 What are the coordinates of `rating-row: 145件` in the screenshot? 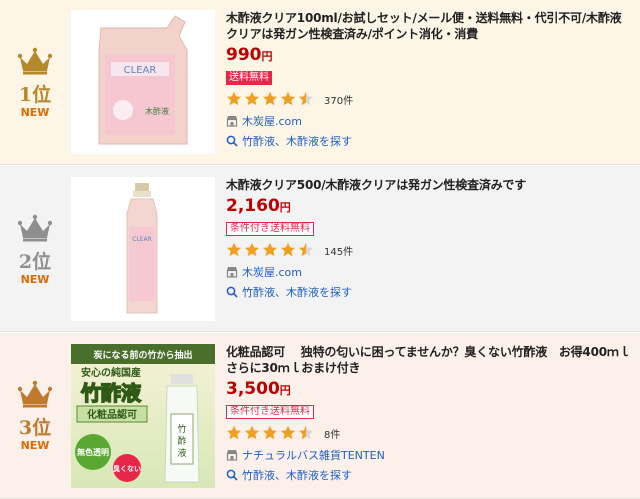 It's located at (428, 250).